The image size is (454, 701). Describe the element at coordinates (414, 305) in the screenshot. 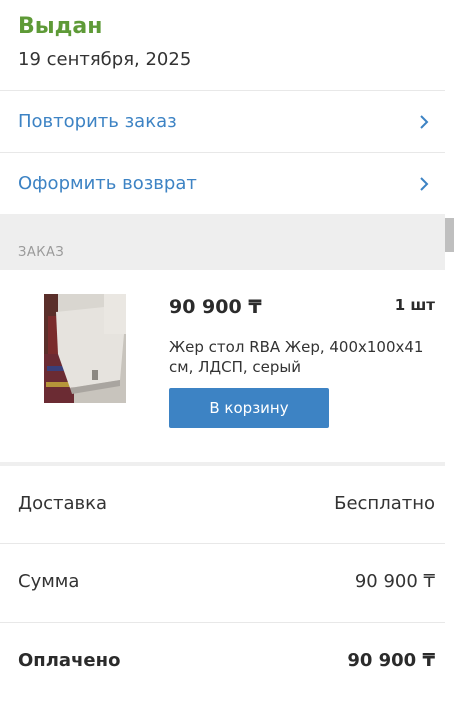

I see `item-quantity: 1 шт` at that location.